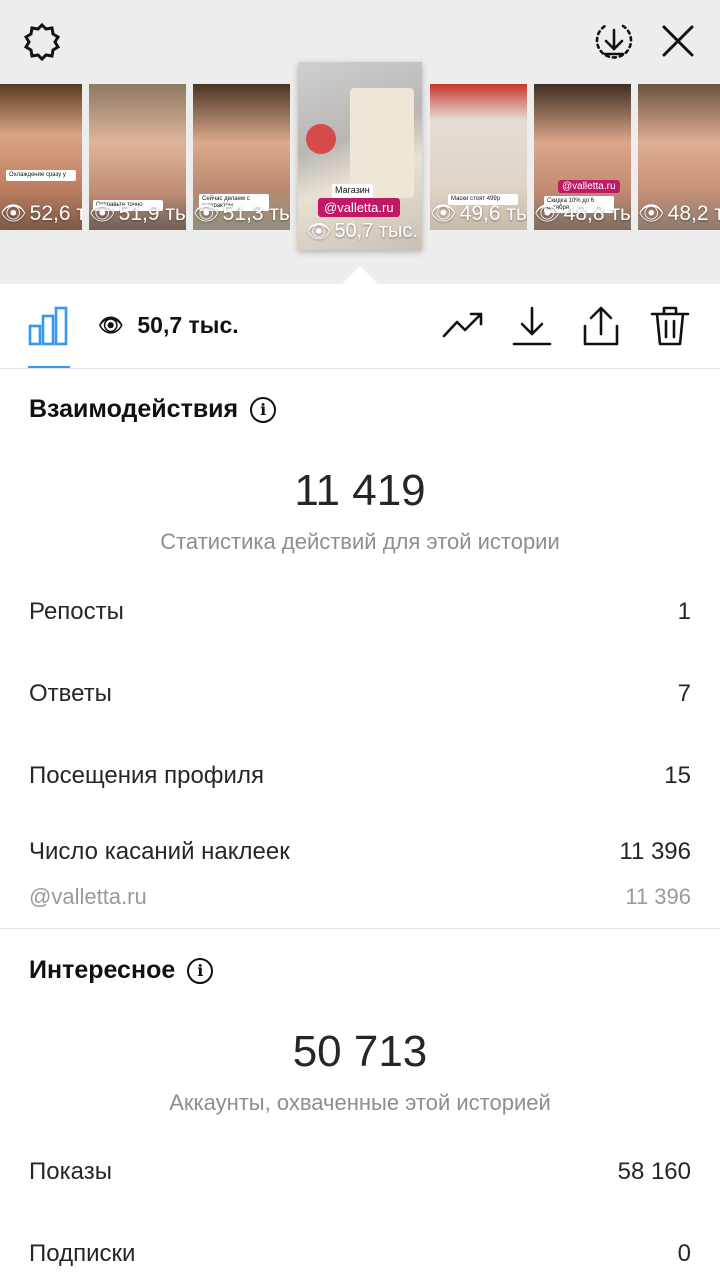 The image size is (720, 1280). I want to click on stat-row-sticker-taps: Число касаний наклеек 11 396, so click(360, 852).